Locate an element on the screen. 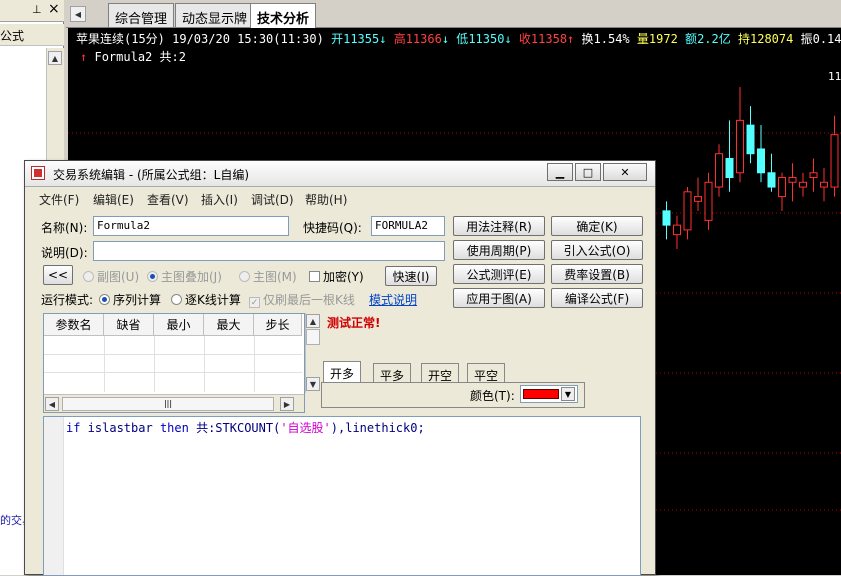 The height and width of the screenshot is (576, 841). ok-button: 确定(K) is located at coordinates (597, 226).